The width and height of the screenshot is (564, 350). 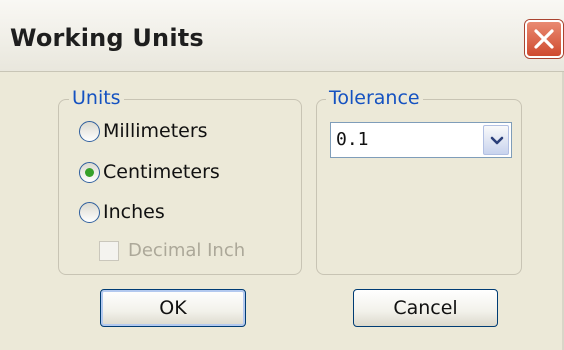 I want to click on cancel-button: Cancel, so click(x=425, y=308).